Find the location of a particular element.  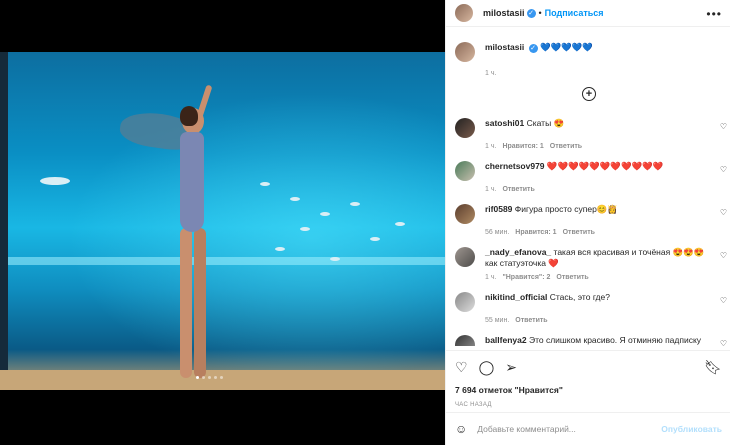

share-icon: ➢ is located at coordinates (511, 367).